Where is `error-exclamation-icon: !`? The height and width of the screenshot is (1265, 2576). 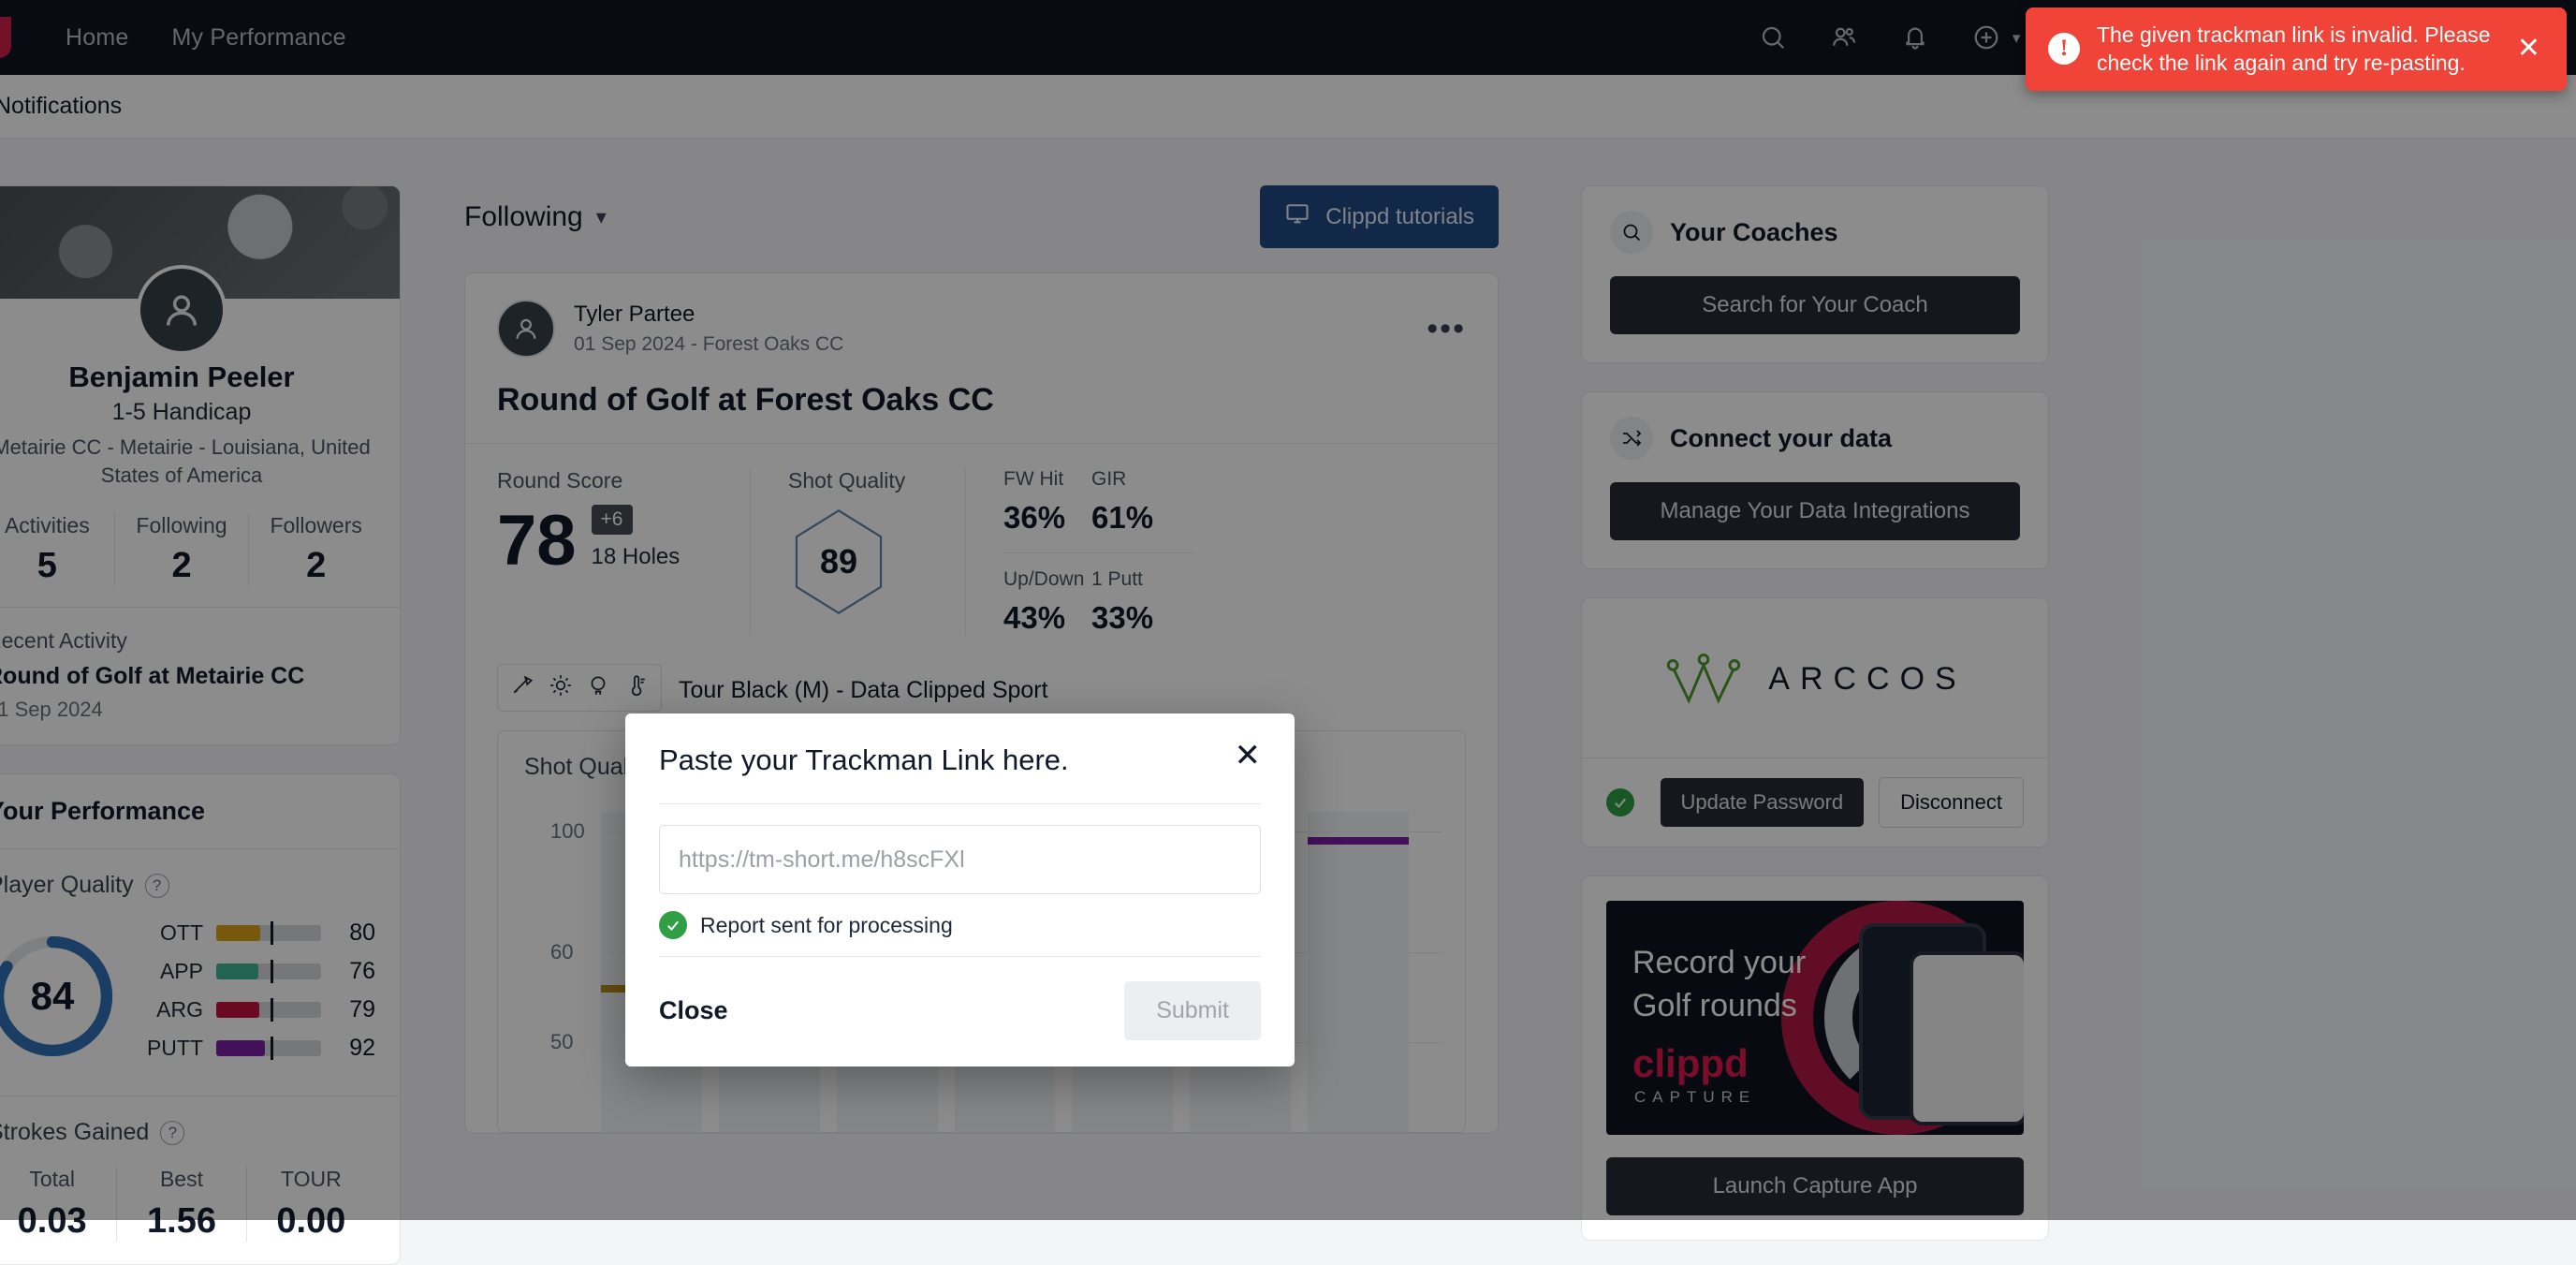
error-exclamation-icon: ! is located at coordinates (2064, 49).